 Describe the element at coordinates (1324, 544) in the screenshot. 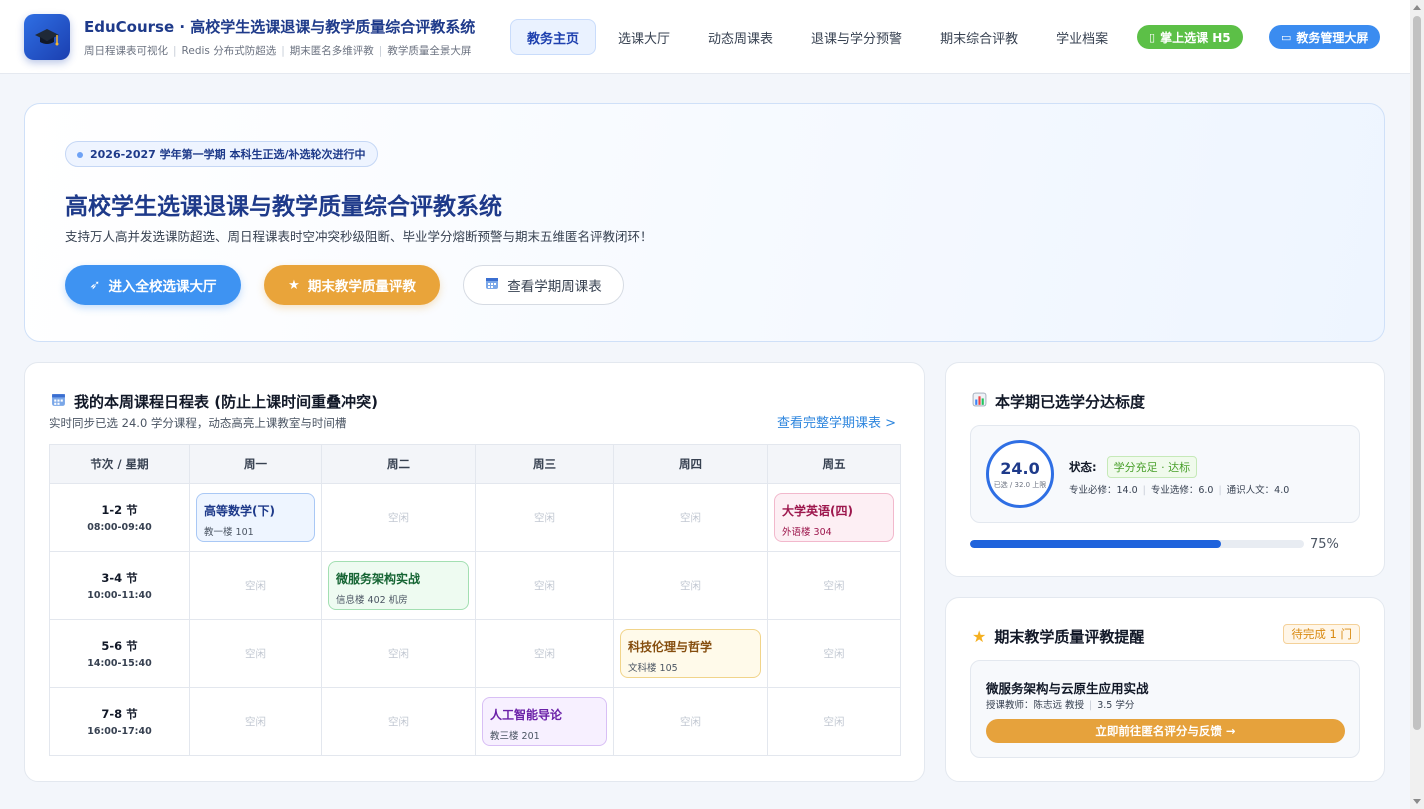

I see `credit-progress-text: 75%` at that location.